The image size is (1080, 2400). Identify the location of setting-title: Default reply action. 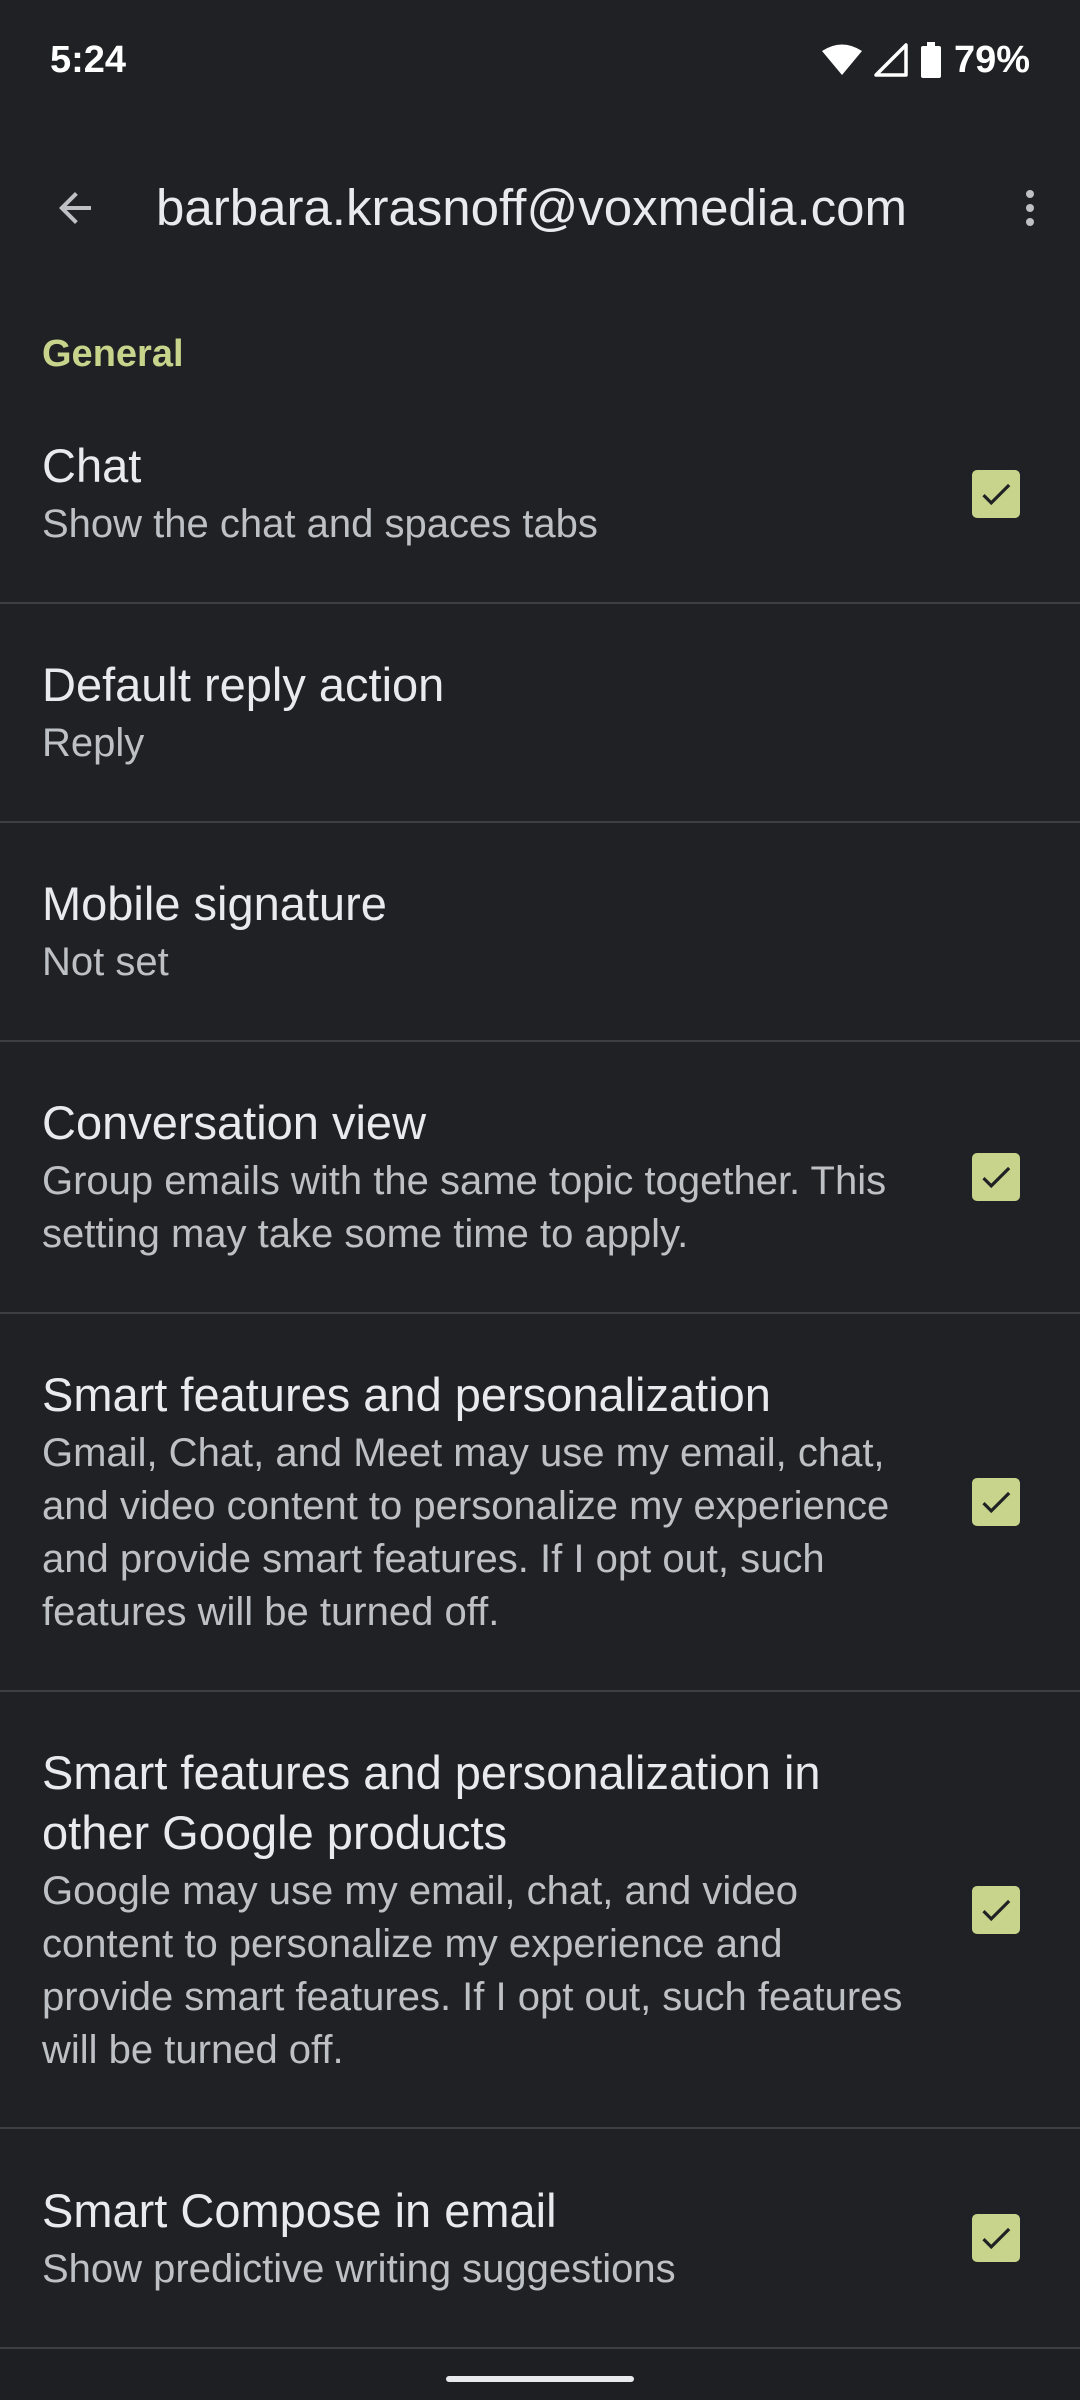
(243, 684).